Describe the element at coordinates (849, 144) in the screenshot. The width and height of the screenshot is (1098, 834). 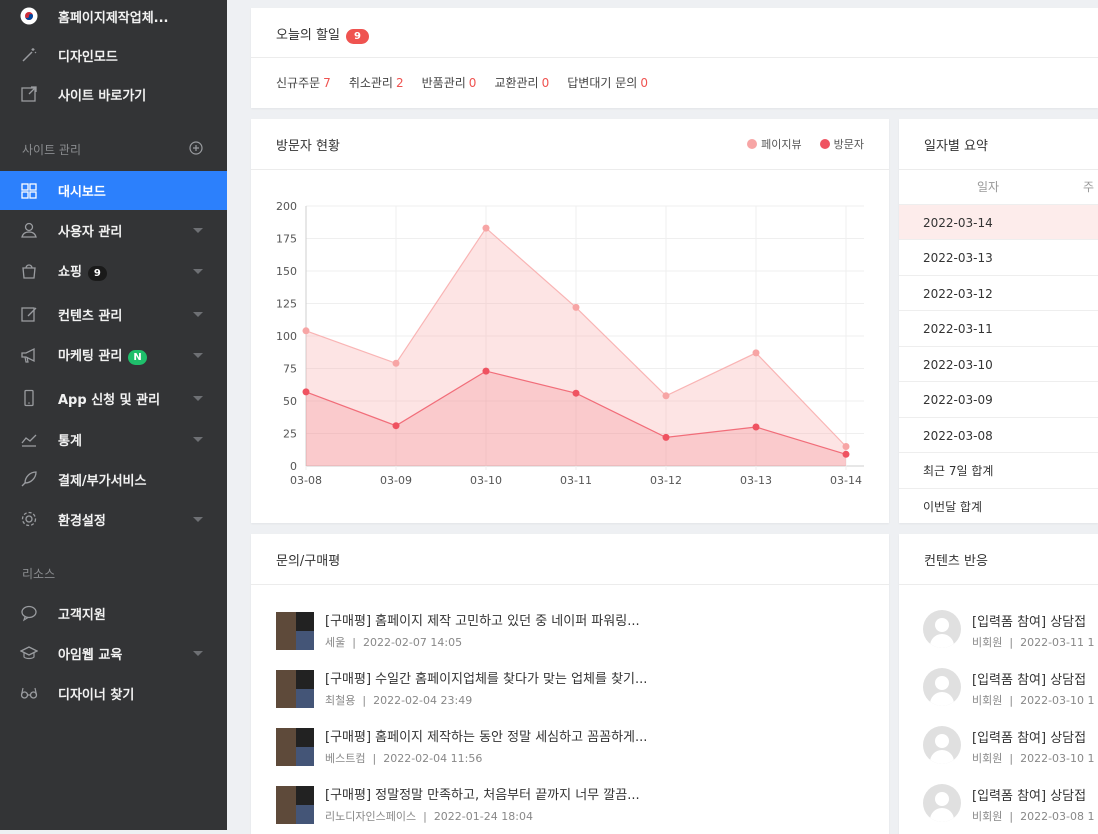
I see `legend-visitor: 방문자` at that location.